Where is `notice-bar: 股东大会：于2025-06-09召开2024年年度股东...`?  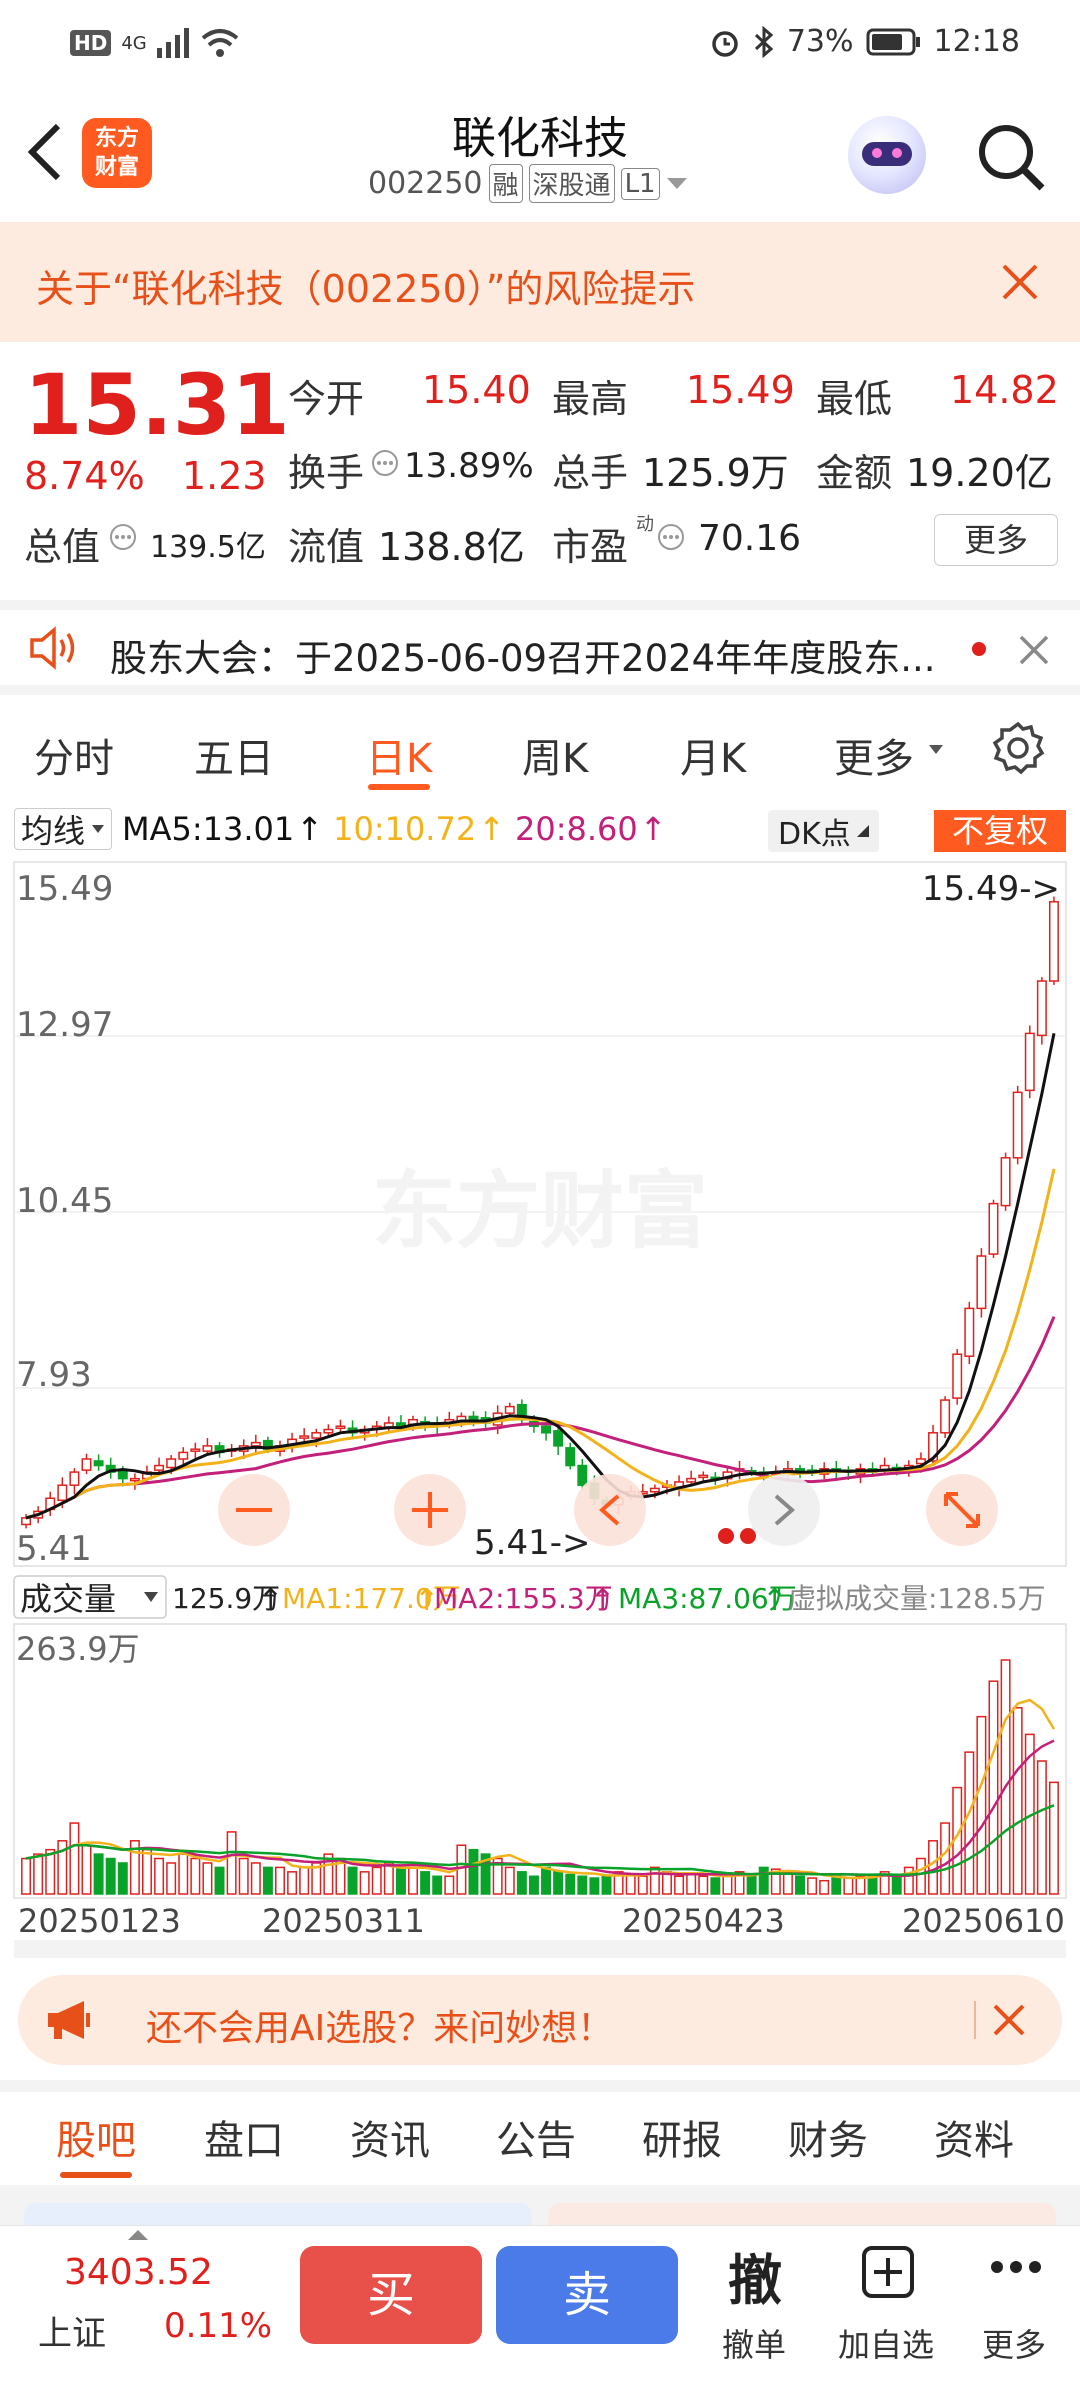 notice-bar: 股东大会：于2025-06-09召开2024年年度股东... is located at coordinates (540, 647).